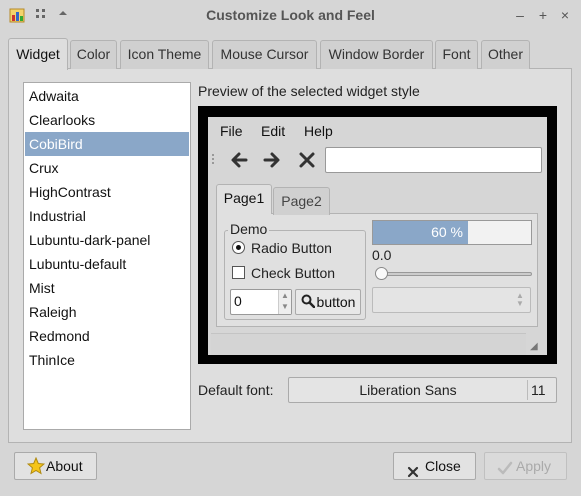 This screenshot has height=496, width=581. What do you see at coordinates (505, 54) in the screenshot?
I see `tab-other: Other` at bounding box center [505, 54].